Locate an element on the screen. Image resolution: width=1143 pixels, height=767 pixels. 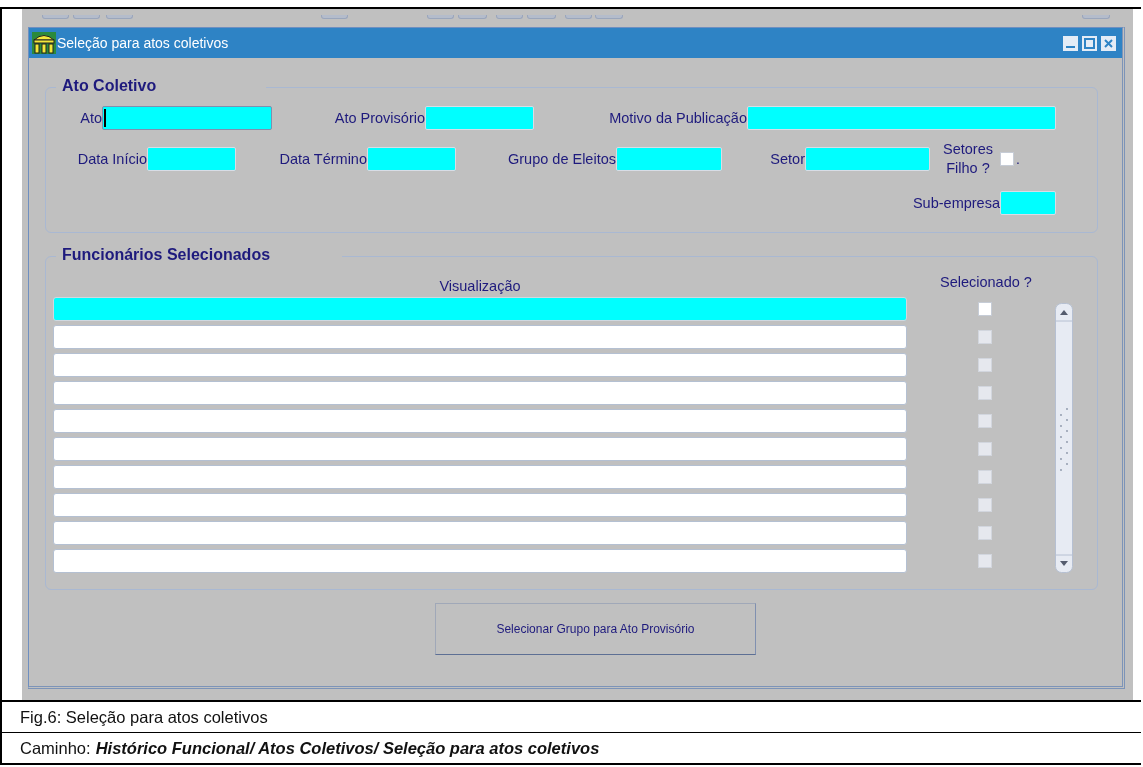
close-button is located at coordinates (1108, 43).